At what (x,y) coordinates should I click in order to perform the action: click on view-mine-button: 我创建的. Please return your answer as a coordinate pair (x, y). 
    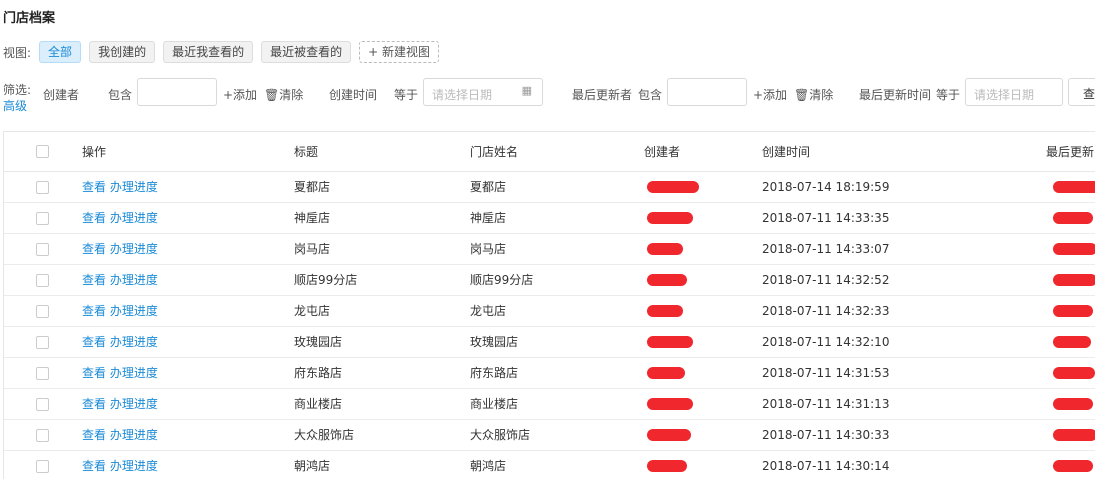
    Looking at the image, I should click on (122, 52).